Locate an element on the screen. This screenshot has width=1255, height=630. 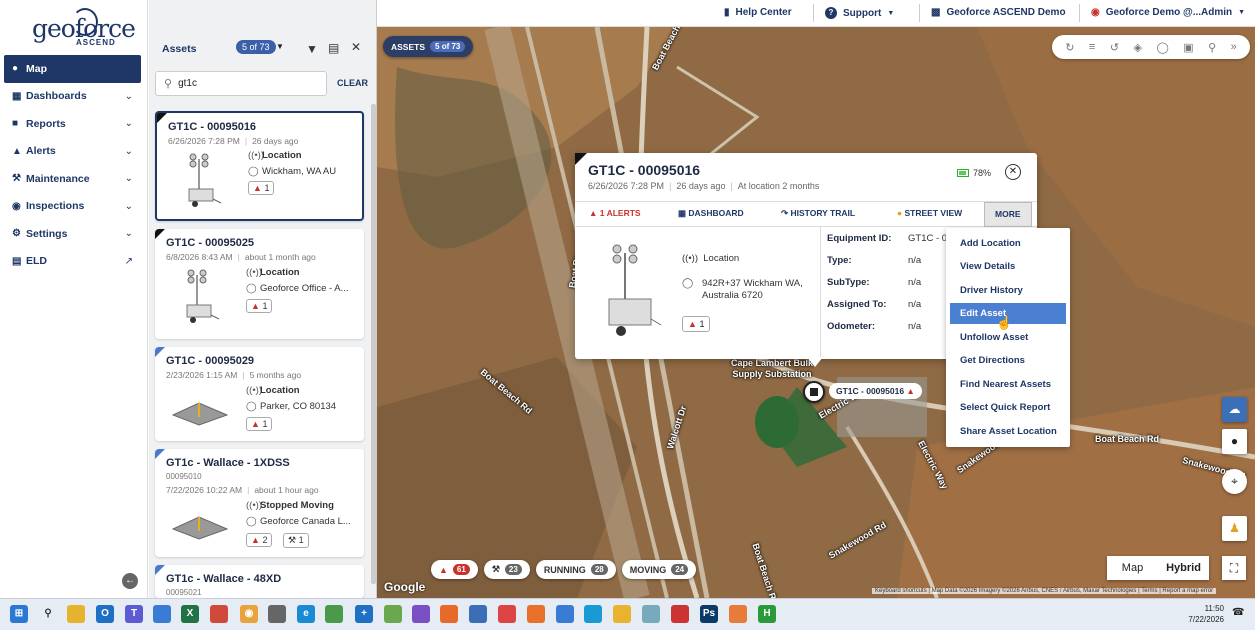
sliders-icon: ≡ is located at coordinates (1092, 47).